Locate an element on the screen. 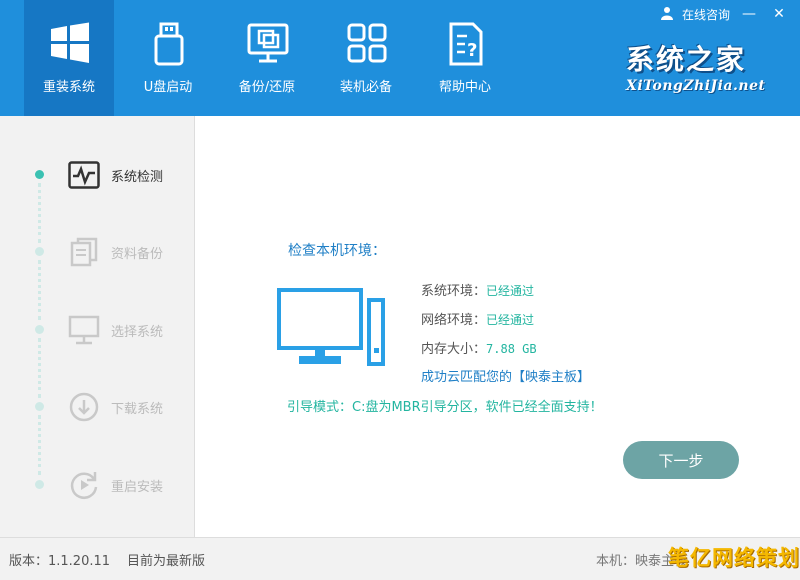 The height and width of the screenshot is (580, 800). watermark: 笔亿网络策划 is located at coordinates (734, 558).